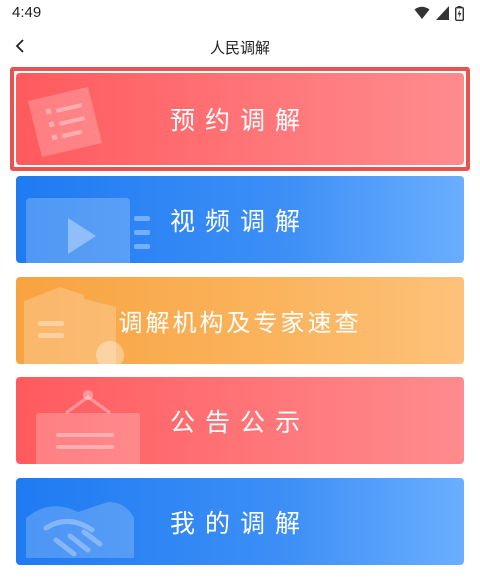  I want to click on menu-card-label: 预约调解, so click(239, 120).